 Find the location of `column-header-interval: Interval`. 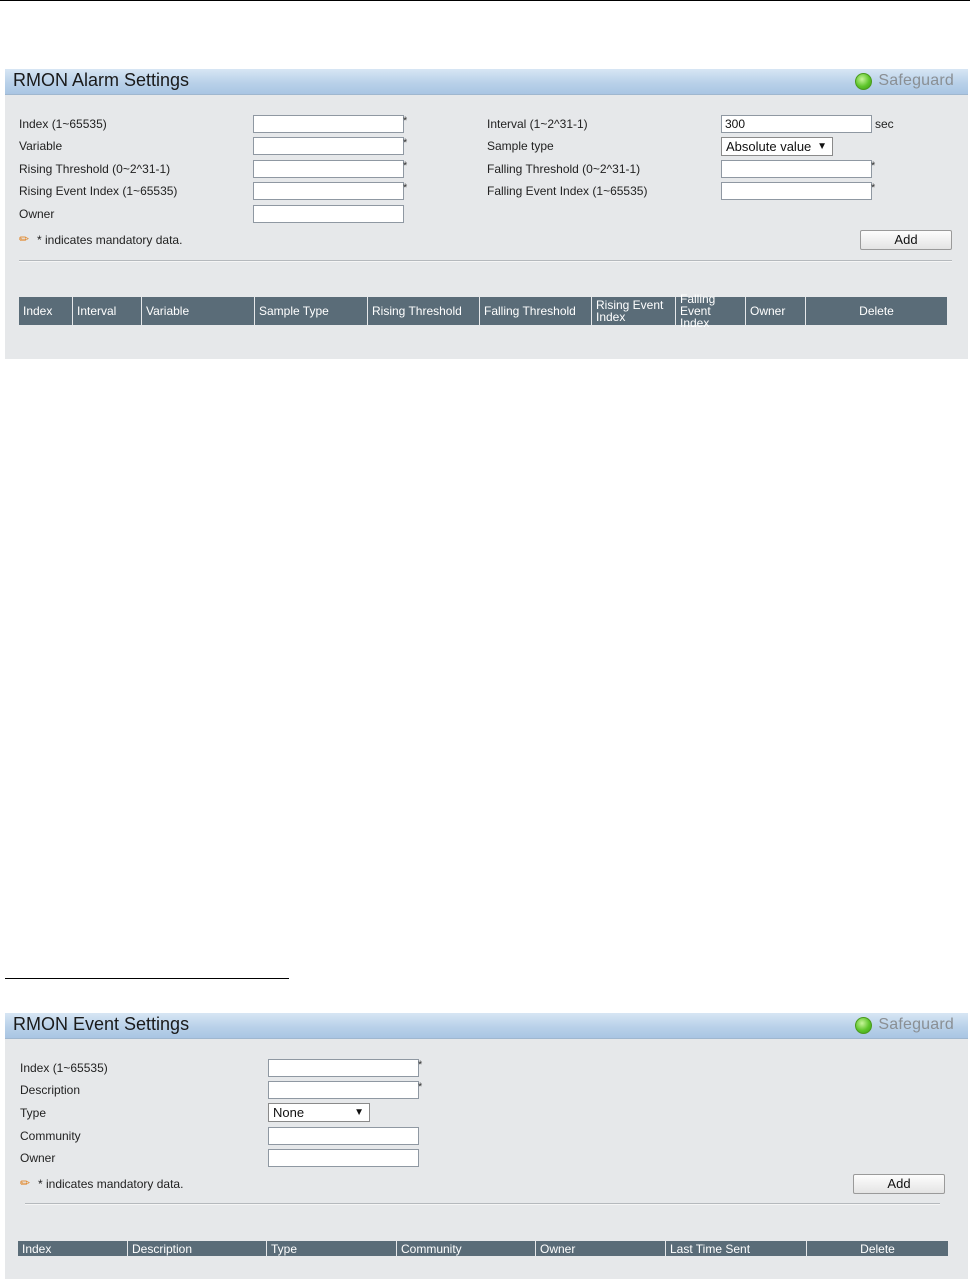

column-header-interval: Interval is located at coordinates (107, 311).